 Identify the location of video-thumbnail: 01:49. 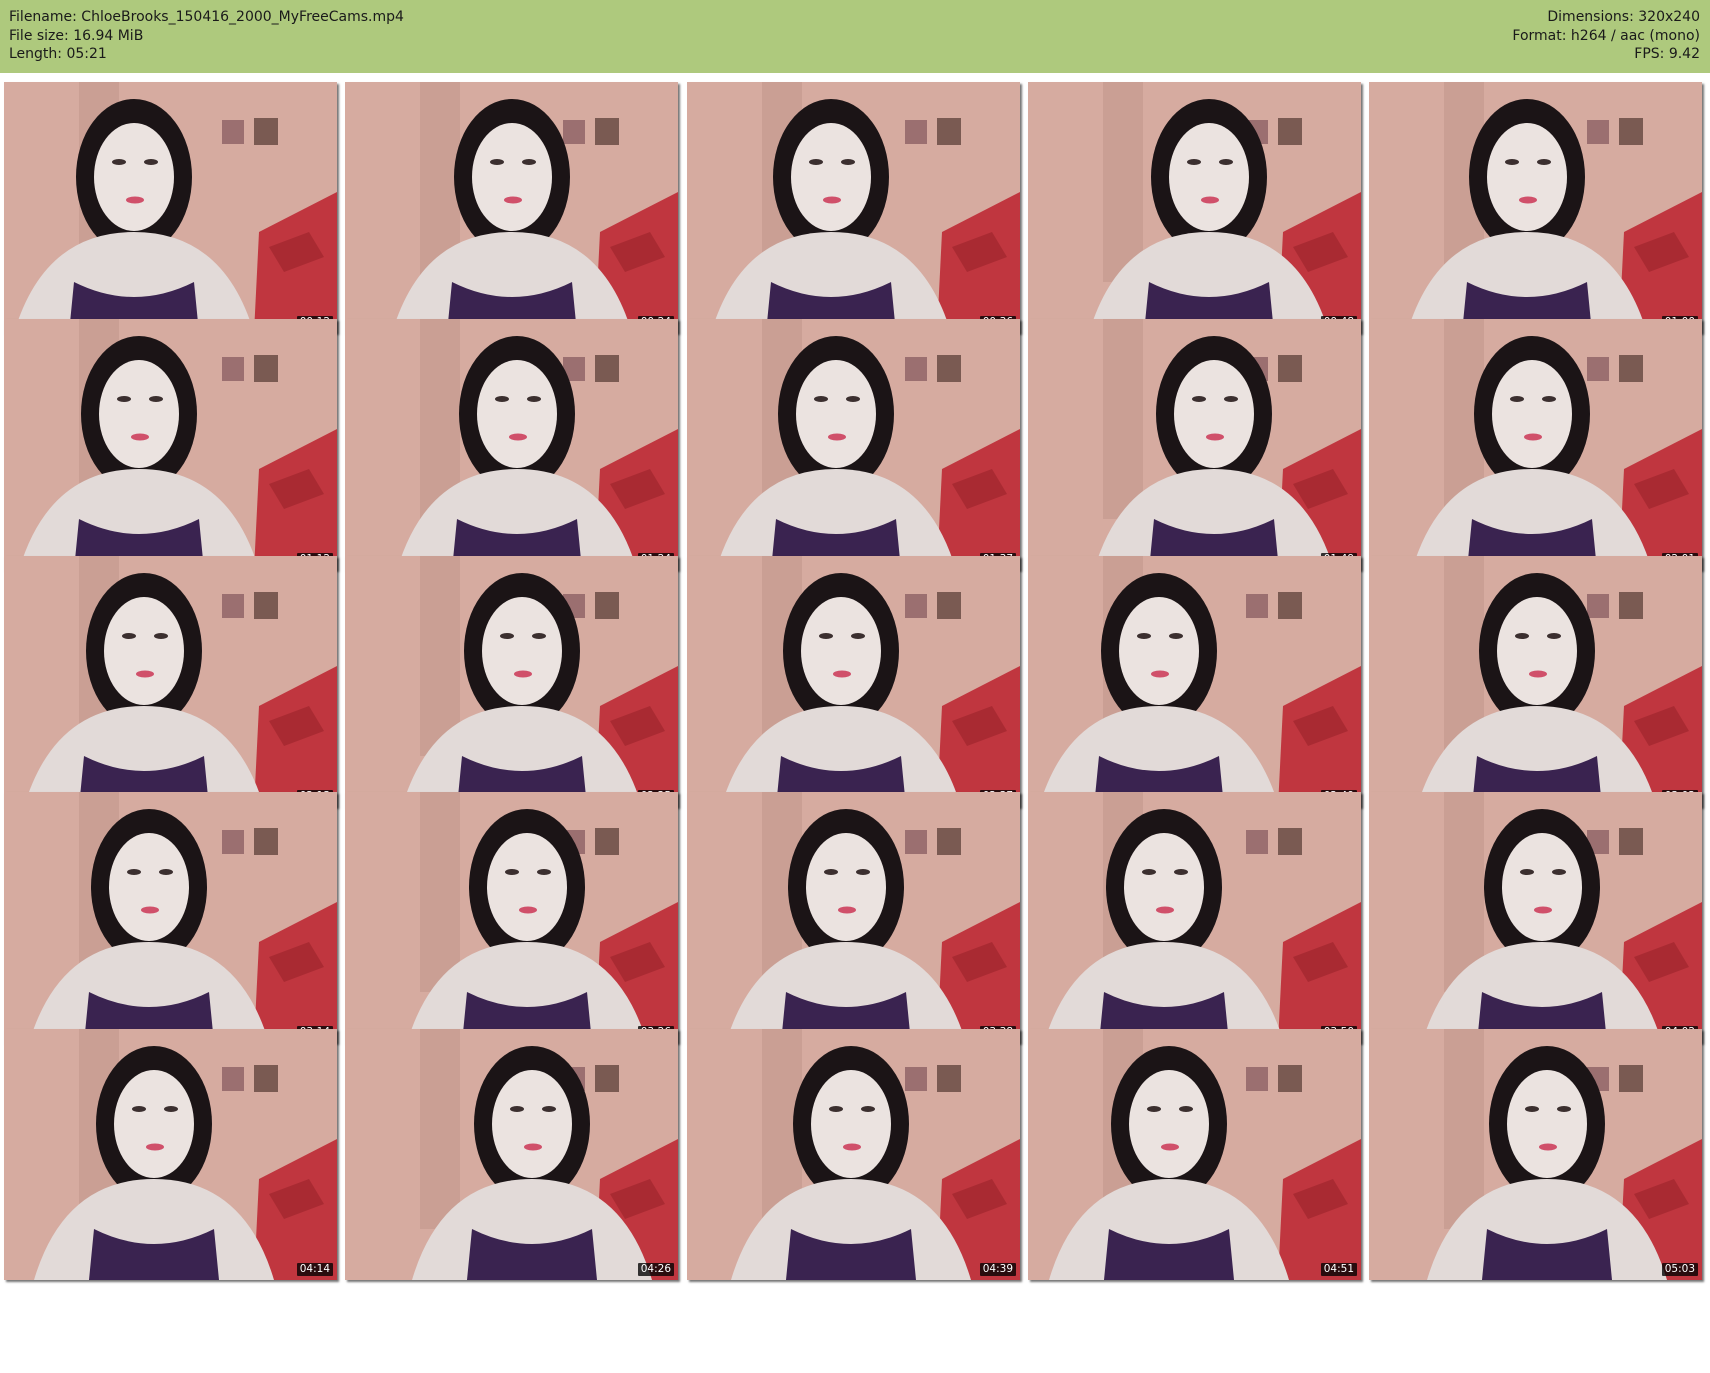
(1194, 444).